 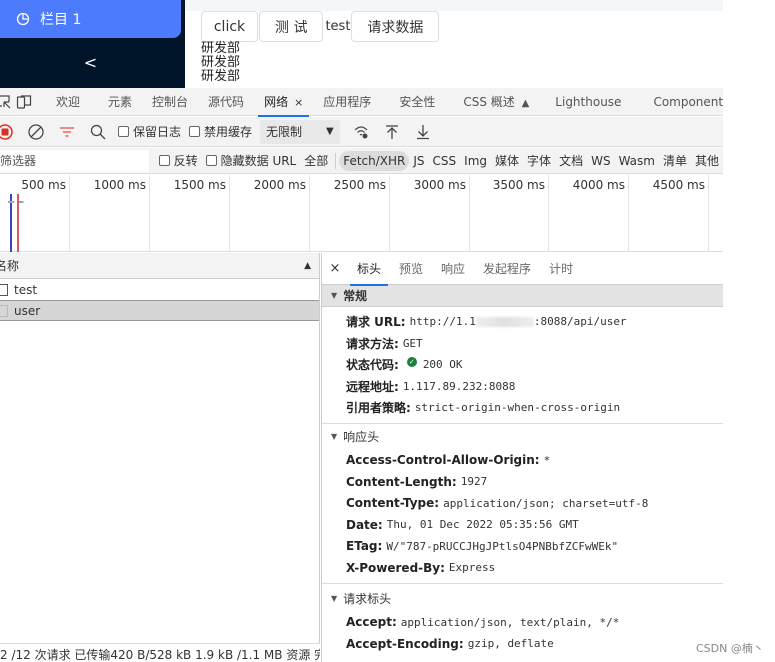 I want to click on request-row-user: user, so click(x=159, y=310).